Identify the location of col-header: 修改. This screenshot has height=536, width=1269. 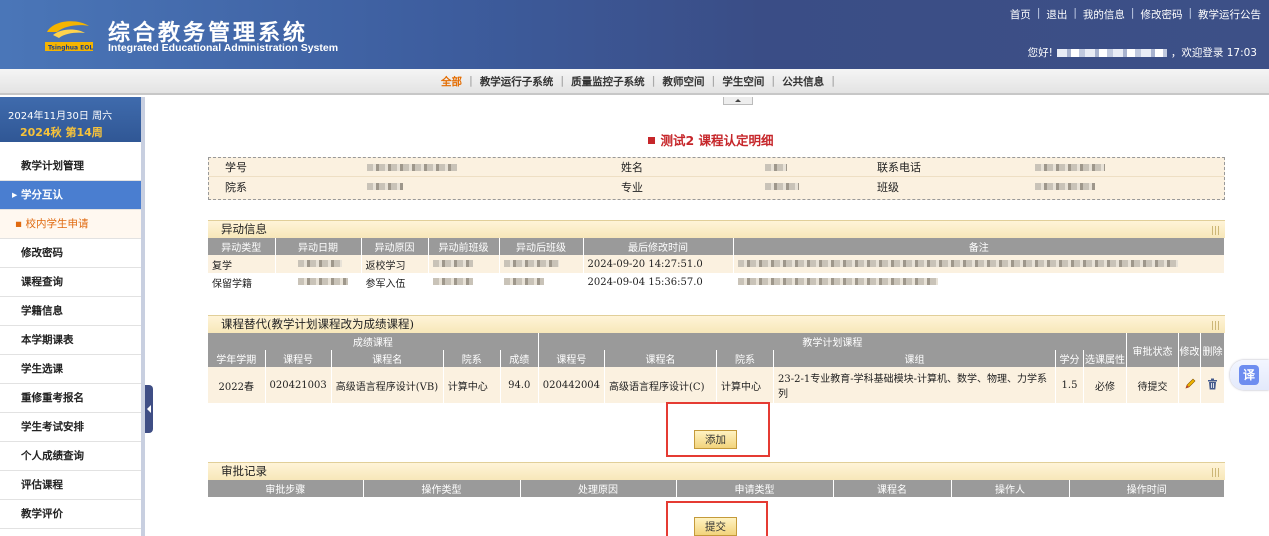
(1189, 350).